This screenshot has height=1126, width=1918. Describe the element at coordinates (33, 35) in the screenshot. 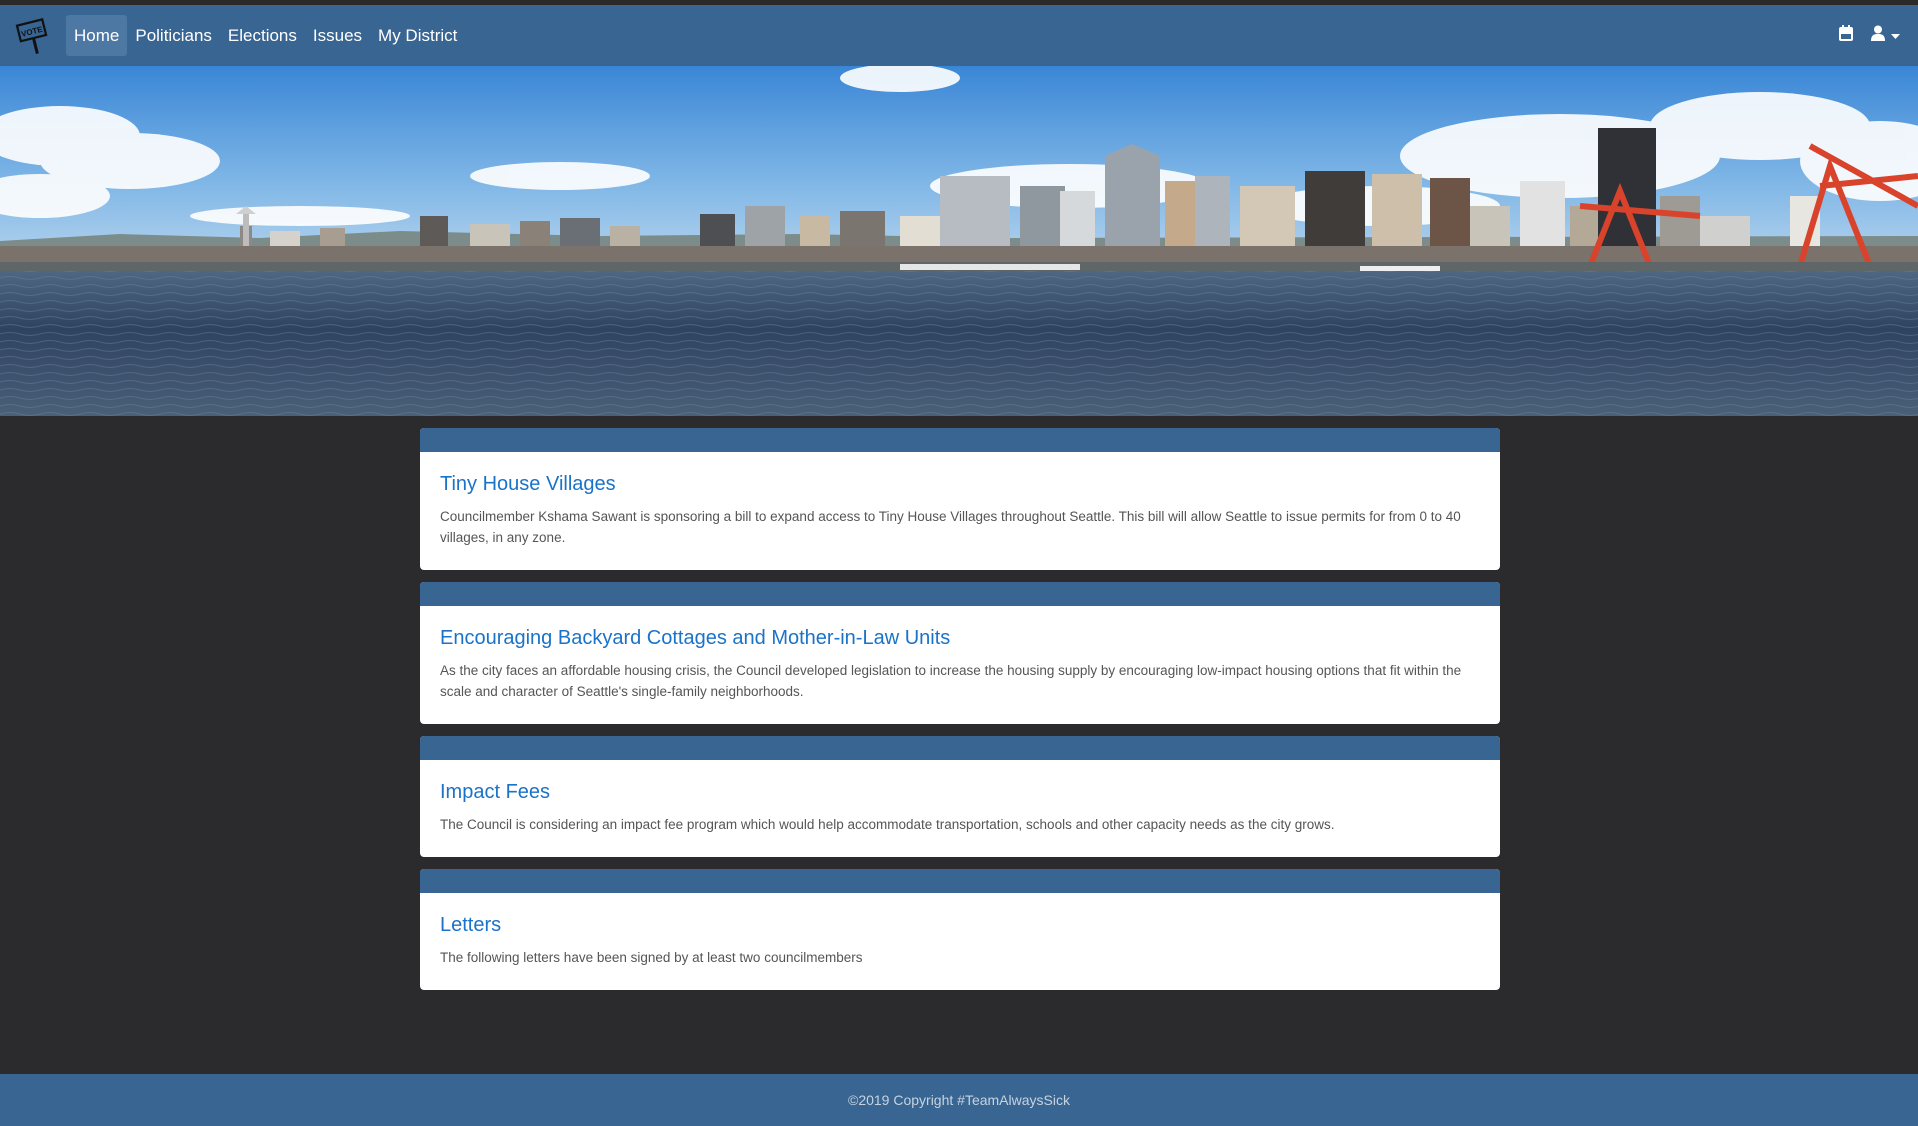

I see `vote-sign-logo: VOTE` at that location.